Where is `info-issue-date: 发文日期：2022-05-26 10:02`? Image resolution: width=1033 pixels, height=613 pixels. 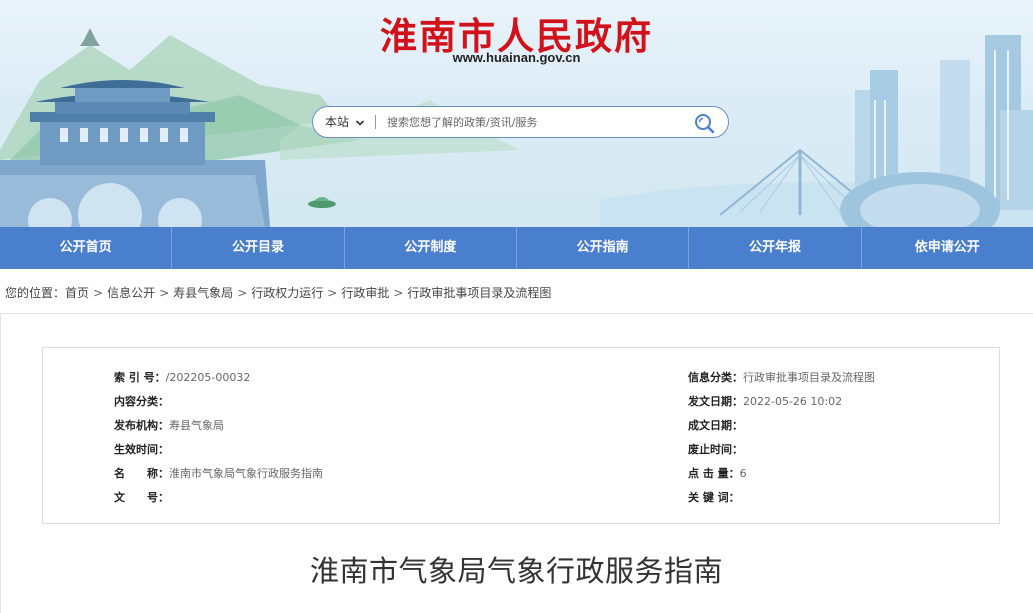 info-issue-date: 发文日期：2022-05-26 10:02 is located at coordinates (765, 401).